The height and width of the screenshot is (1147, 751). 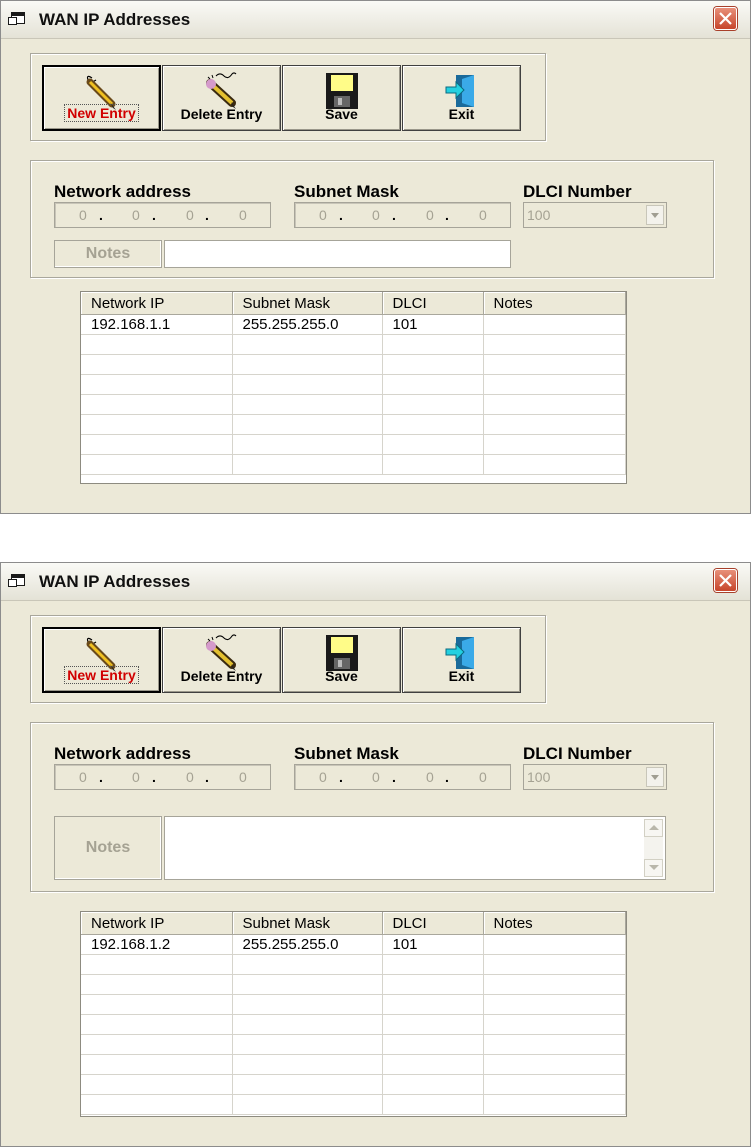 What do you see at coordinates (653, 868) in the screenshot?
I see `scroll-down-icon` at bounding box center [653, 868].